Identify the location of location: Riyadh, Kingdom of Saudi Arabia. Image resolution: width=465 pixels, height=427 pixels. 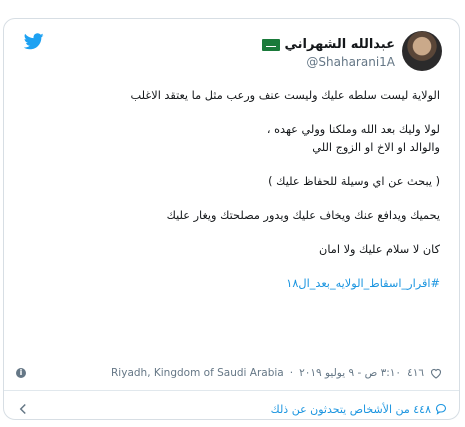
(197, 373).